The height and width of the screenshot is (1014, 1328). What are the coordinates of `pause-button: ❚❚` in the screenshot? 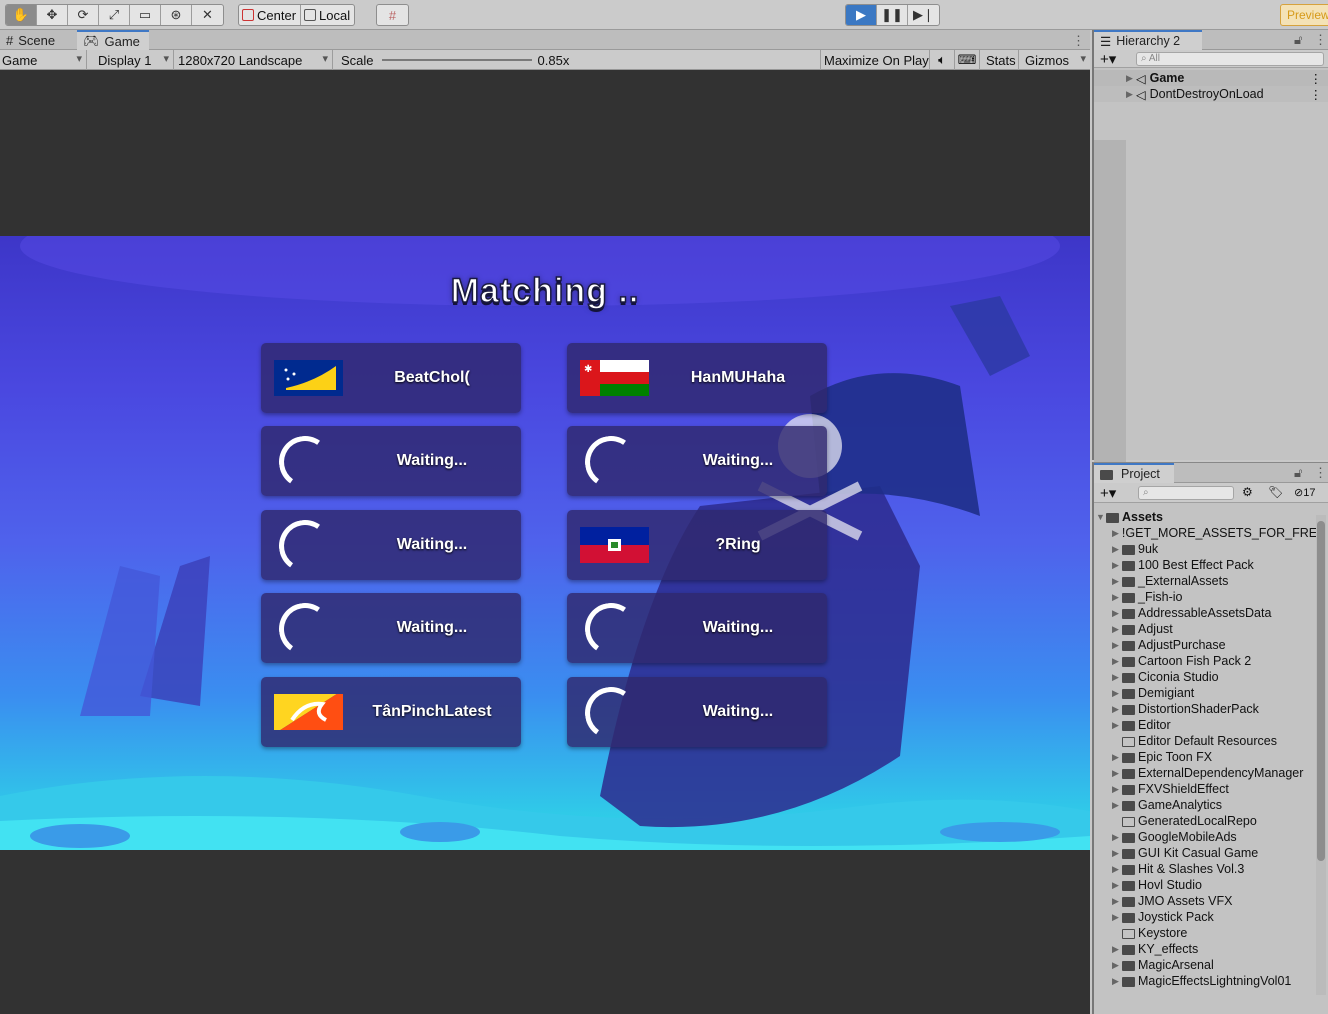 It's located at (892, 15).